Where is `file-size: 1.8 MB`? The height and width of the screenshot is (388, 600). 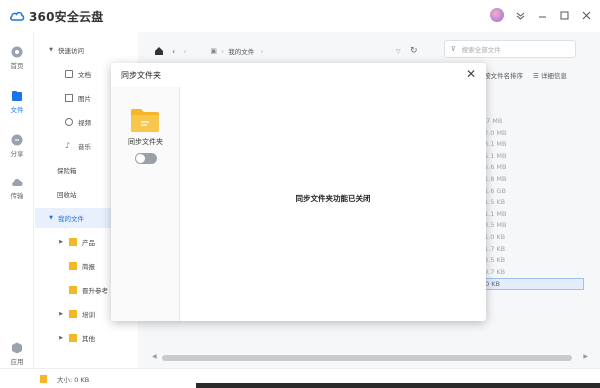 file-size: 1.8 MB is located at coordinates (495, 178).